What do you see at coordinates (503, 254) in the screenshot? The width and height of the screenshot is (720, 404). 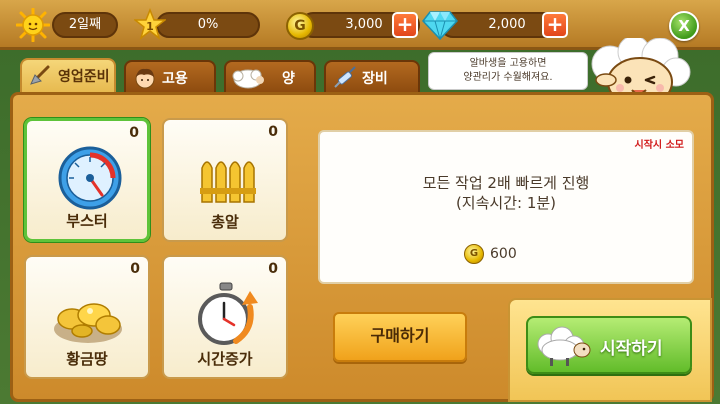 I see `item-price: 600` at bounding box center [503, 254].